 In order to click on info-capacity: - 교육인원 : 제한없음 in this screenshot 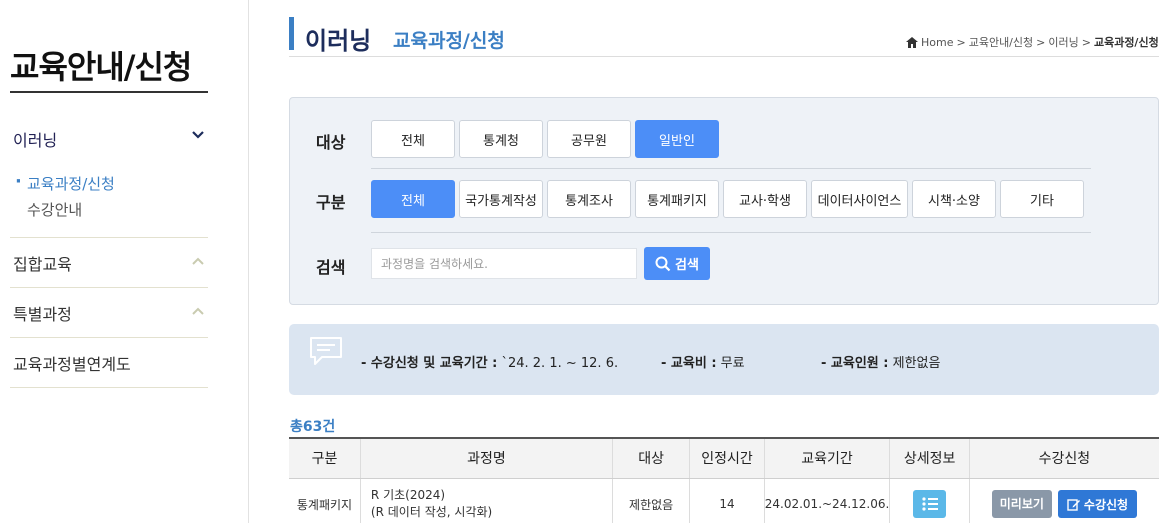, I will do `click(880, 361)`.